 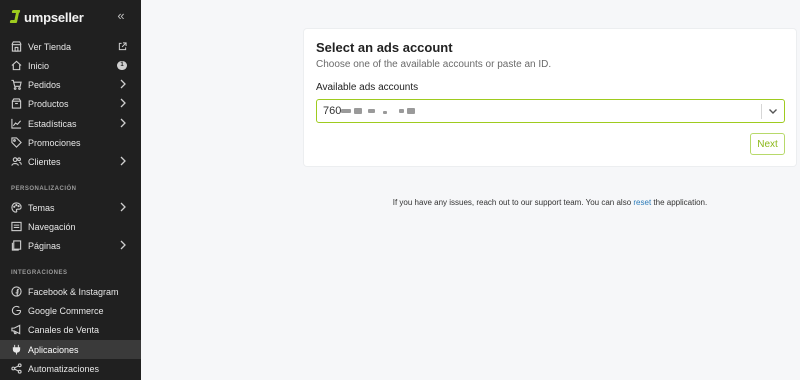 I want to click on sidebar-item-clientes: Clientes, so click(x=70, y=161).